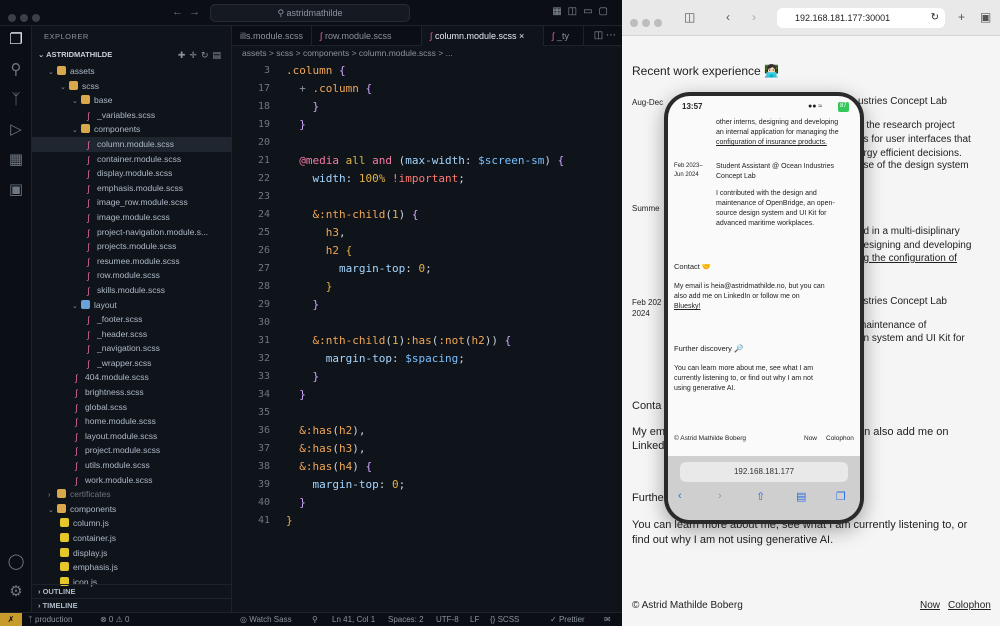 Image resolution: width=1000 pixels, height=626 pixels. I want to click on tab-column-module: ∫ column.module.scss ×, so click(483, 36).